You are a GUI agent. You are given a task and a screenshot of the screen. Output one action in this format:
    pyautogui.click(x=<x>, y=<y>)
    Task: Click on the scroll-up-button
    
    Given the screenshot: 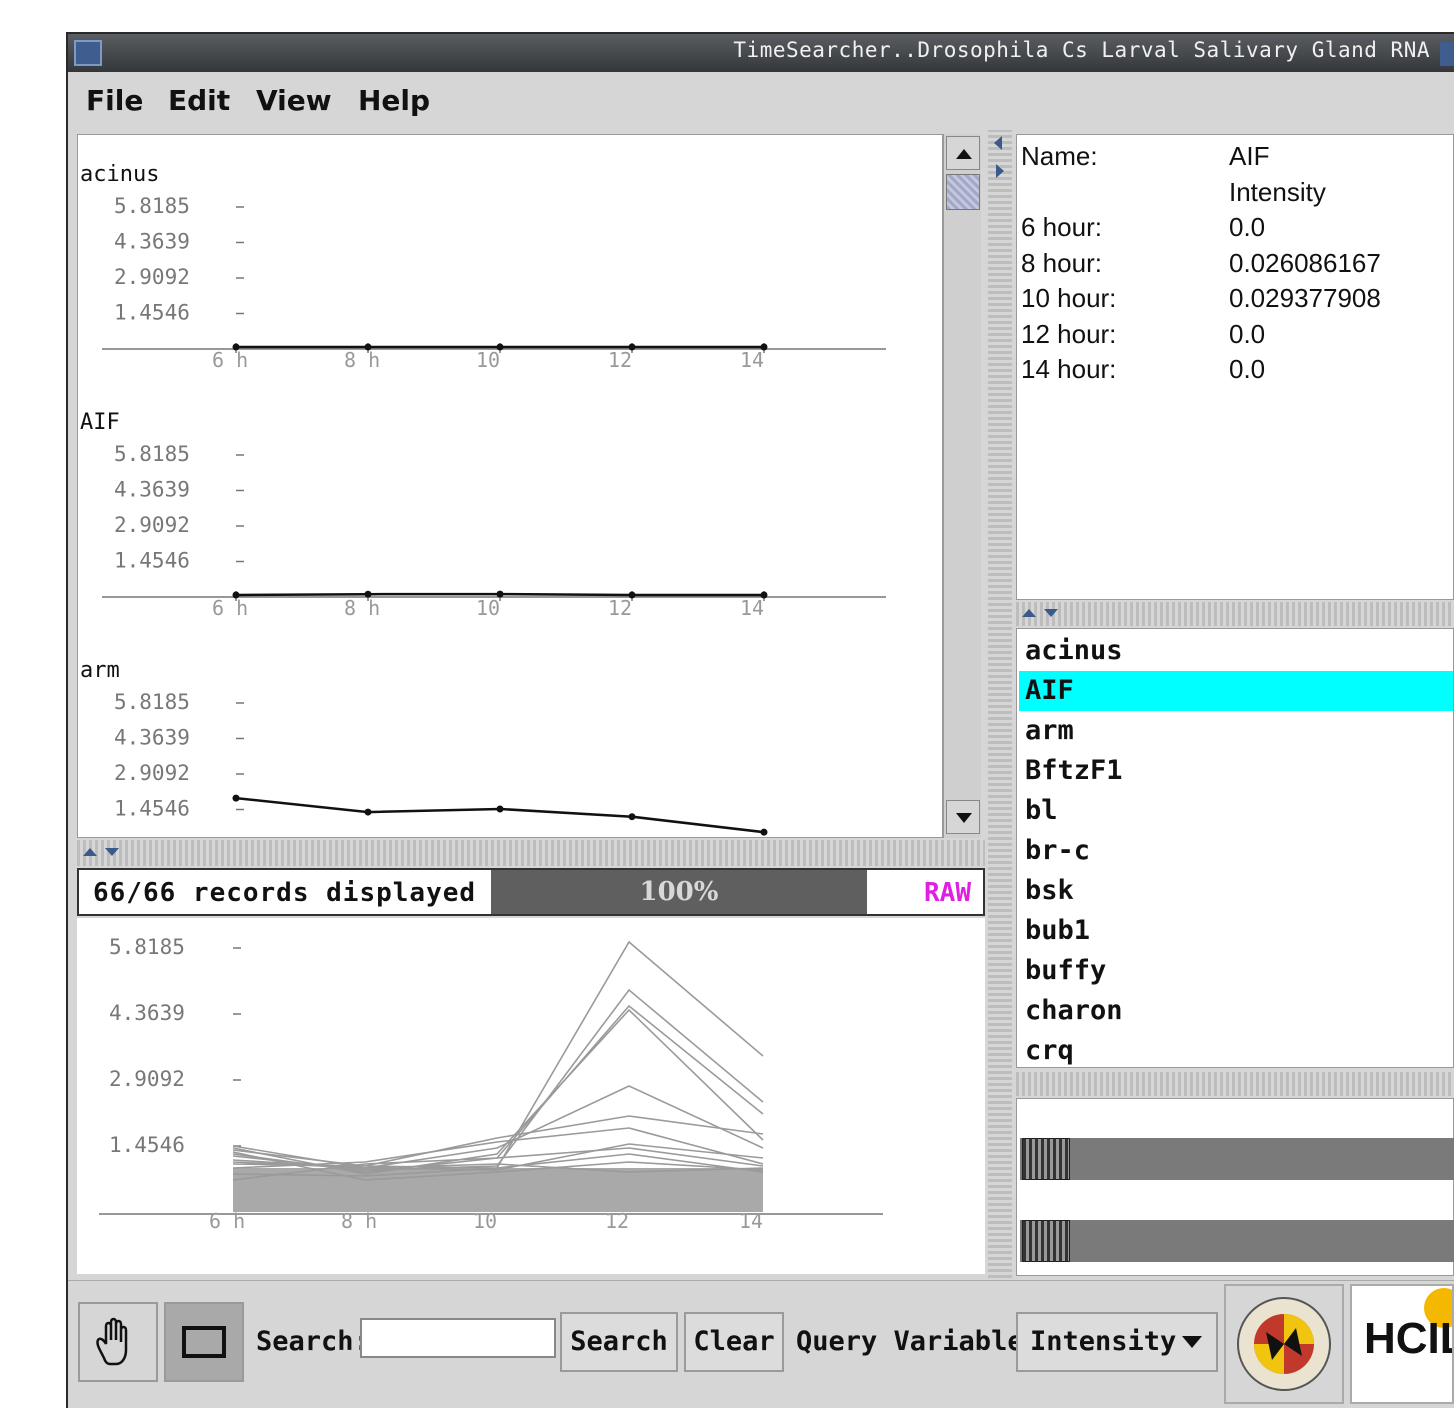 What is the action you would take?
    pyautogui.click(x=963, y=153)
    